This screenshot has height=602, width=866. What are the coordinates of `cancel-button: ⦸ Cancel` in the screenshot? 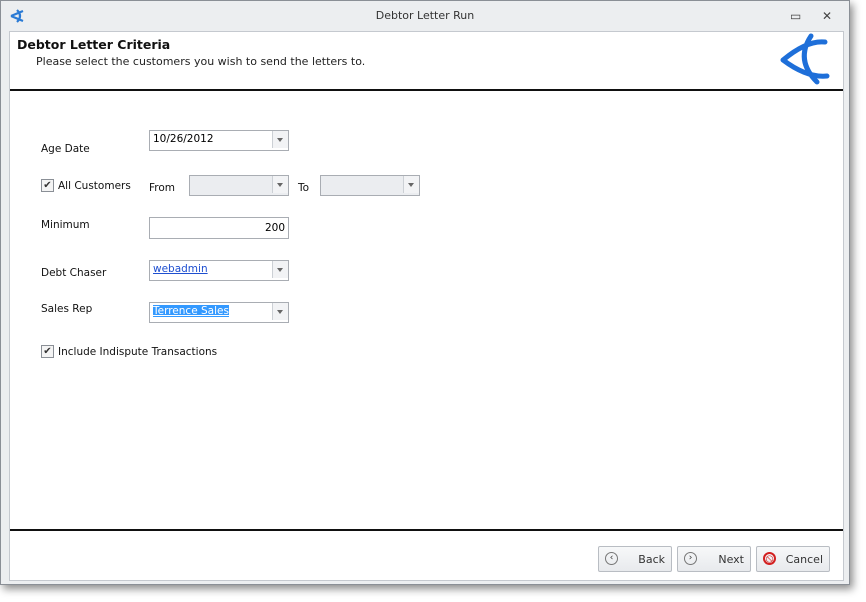 It's located at (793, 559).